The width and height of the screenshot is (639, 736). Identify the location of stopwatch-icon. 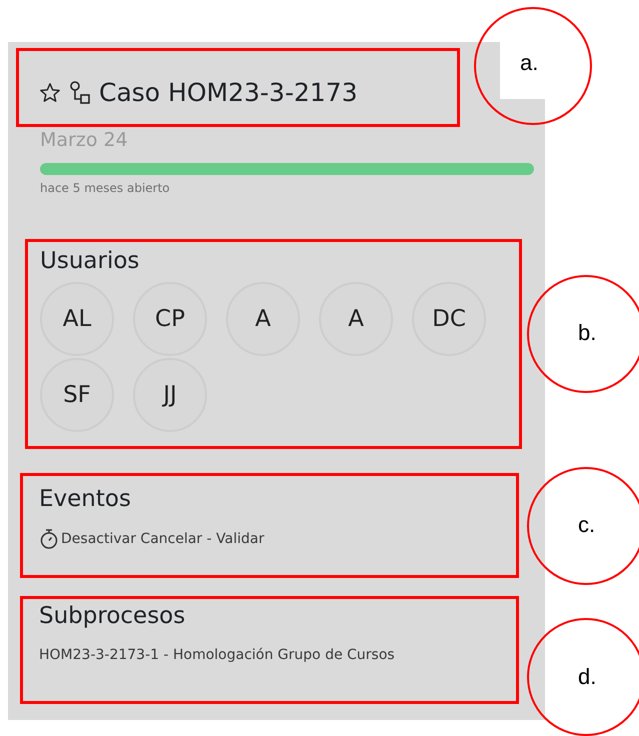
(49, 539).